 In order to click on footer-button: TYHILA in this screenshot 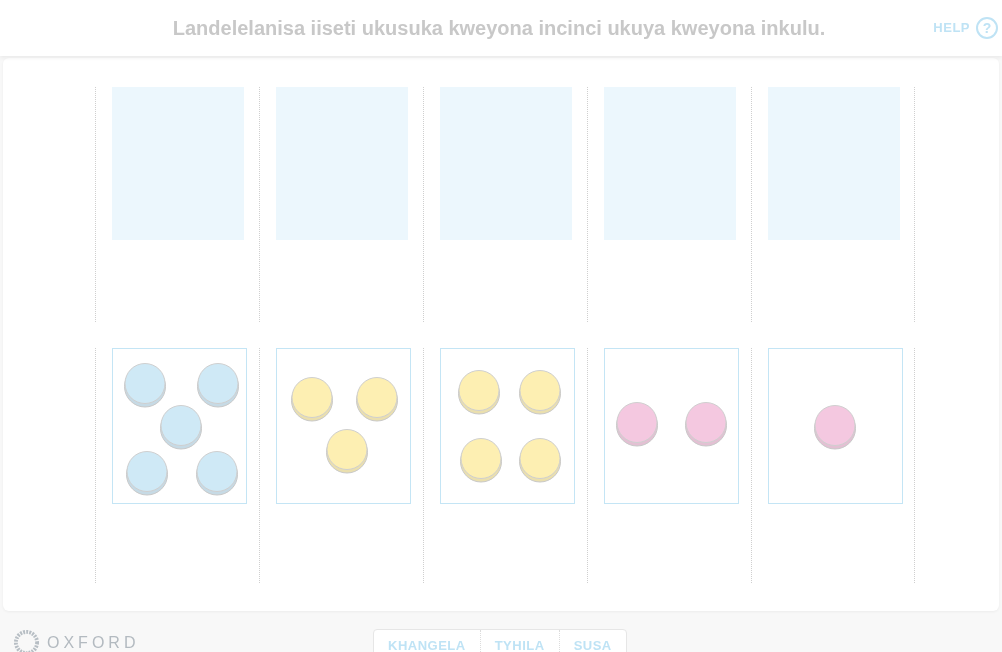, I will do `click(519, 641)`.